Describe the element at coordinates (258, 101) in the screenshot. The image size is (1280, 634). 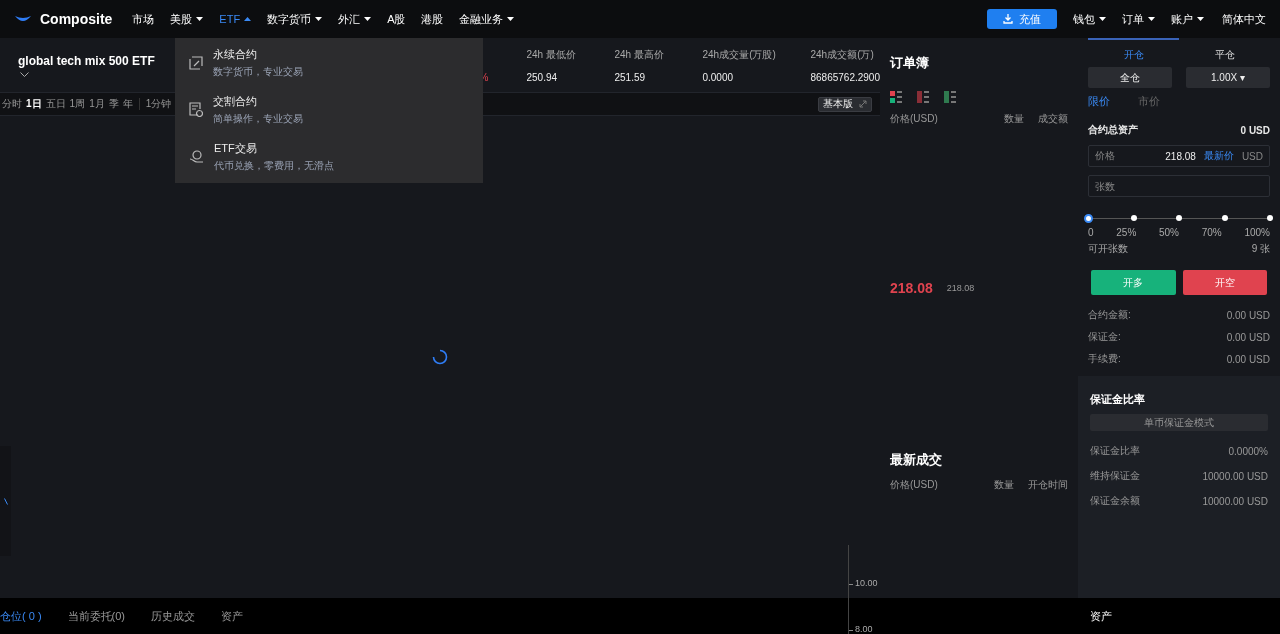
I see `menu-item-title: 交割合约` at that location.